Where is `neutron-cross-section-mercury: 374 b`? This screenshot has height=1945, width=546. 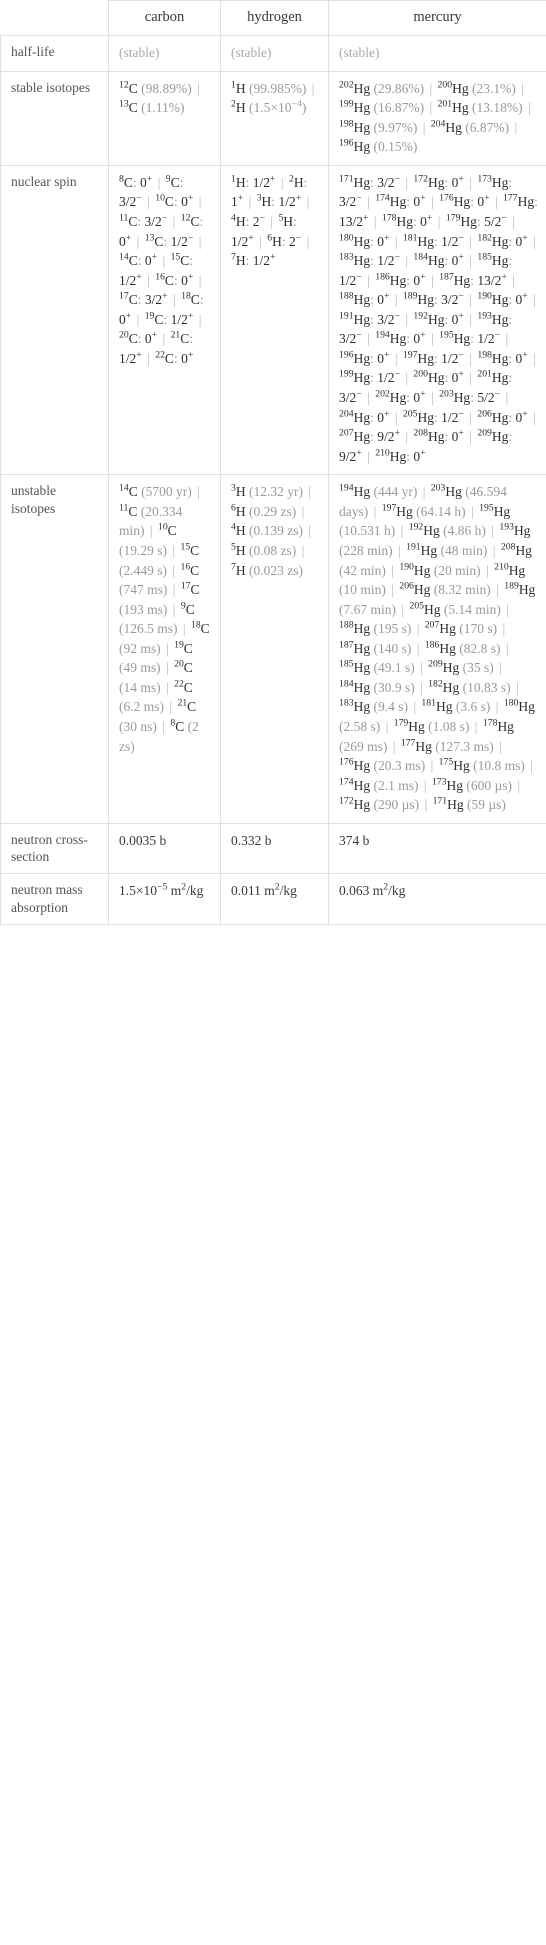
neutron-cross-section-mercury: 374 b is located at coordinates (437, 848).